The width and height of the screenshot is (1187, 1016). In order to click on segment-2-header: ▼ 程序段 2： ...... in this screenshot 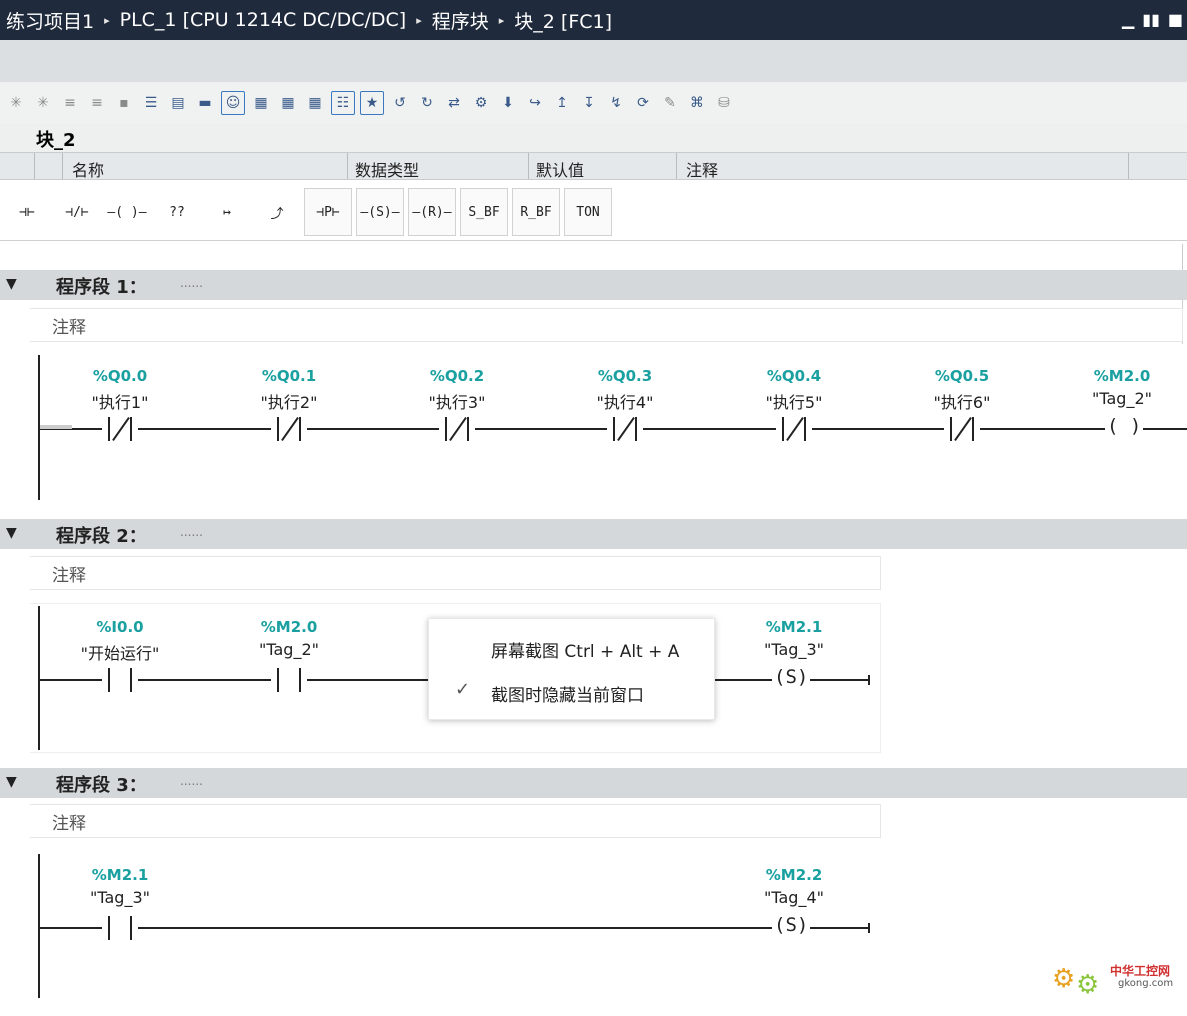, I will do `click(593, 534)`.